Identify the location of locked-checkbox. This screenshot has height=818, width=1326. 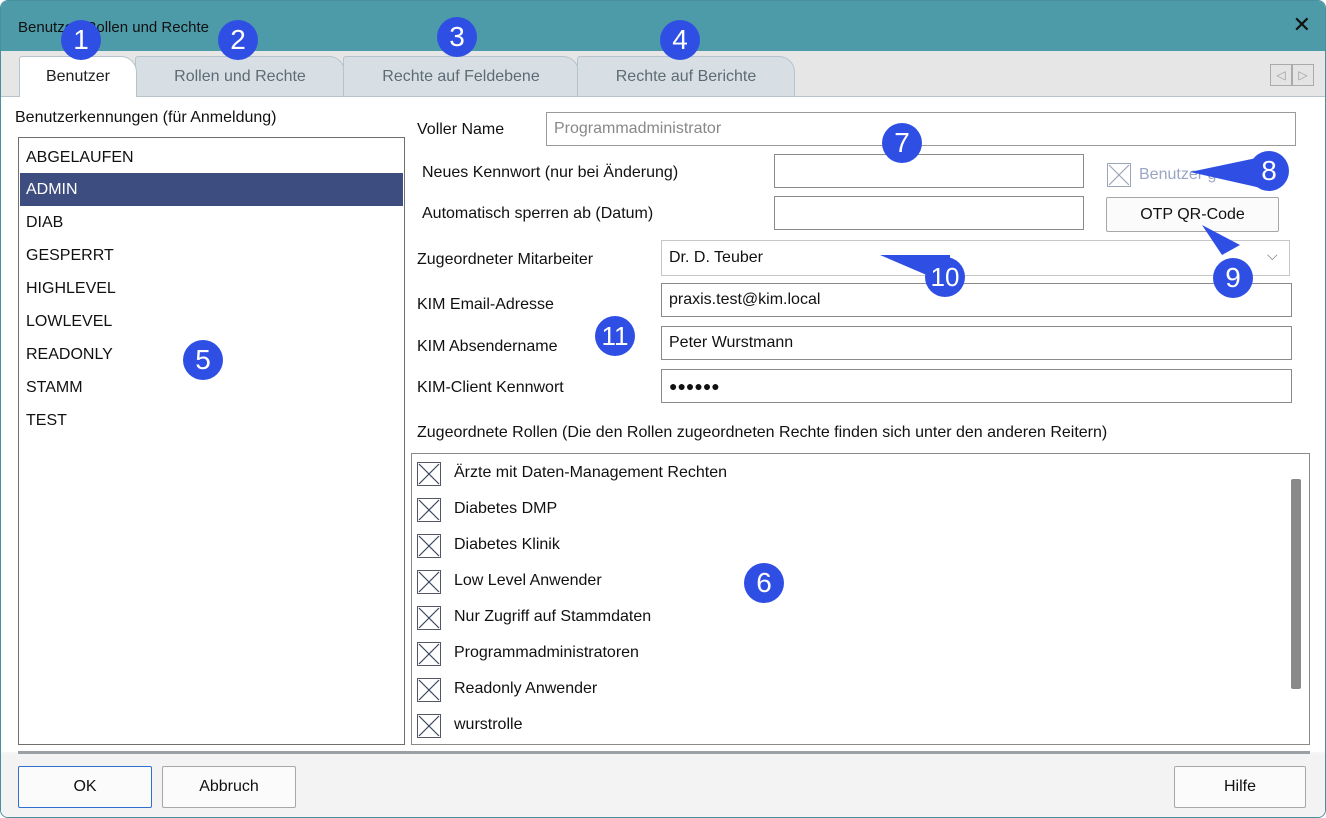
(1119, 175).